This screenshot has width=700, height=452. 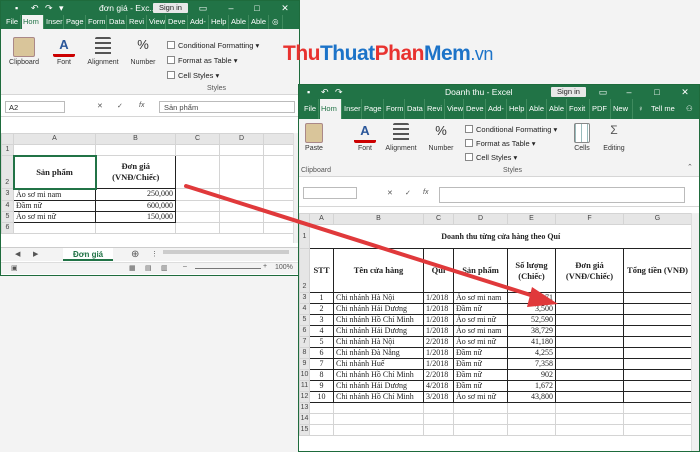 What do you see at coordinates (371, 245) in the screenshot?
I see `red-arrow` at bounding box center [371, 245].